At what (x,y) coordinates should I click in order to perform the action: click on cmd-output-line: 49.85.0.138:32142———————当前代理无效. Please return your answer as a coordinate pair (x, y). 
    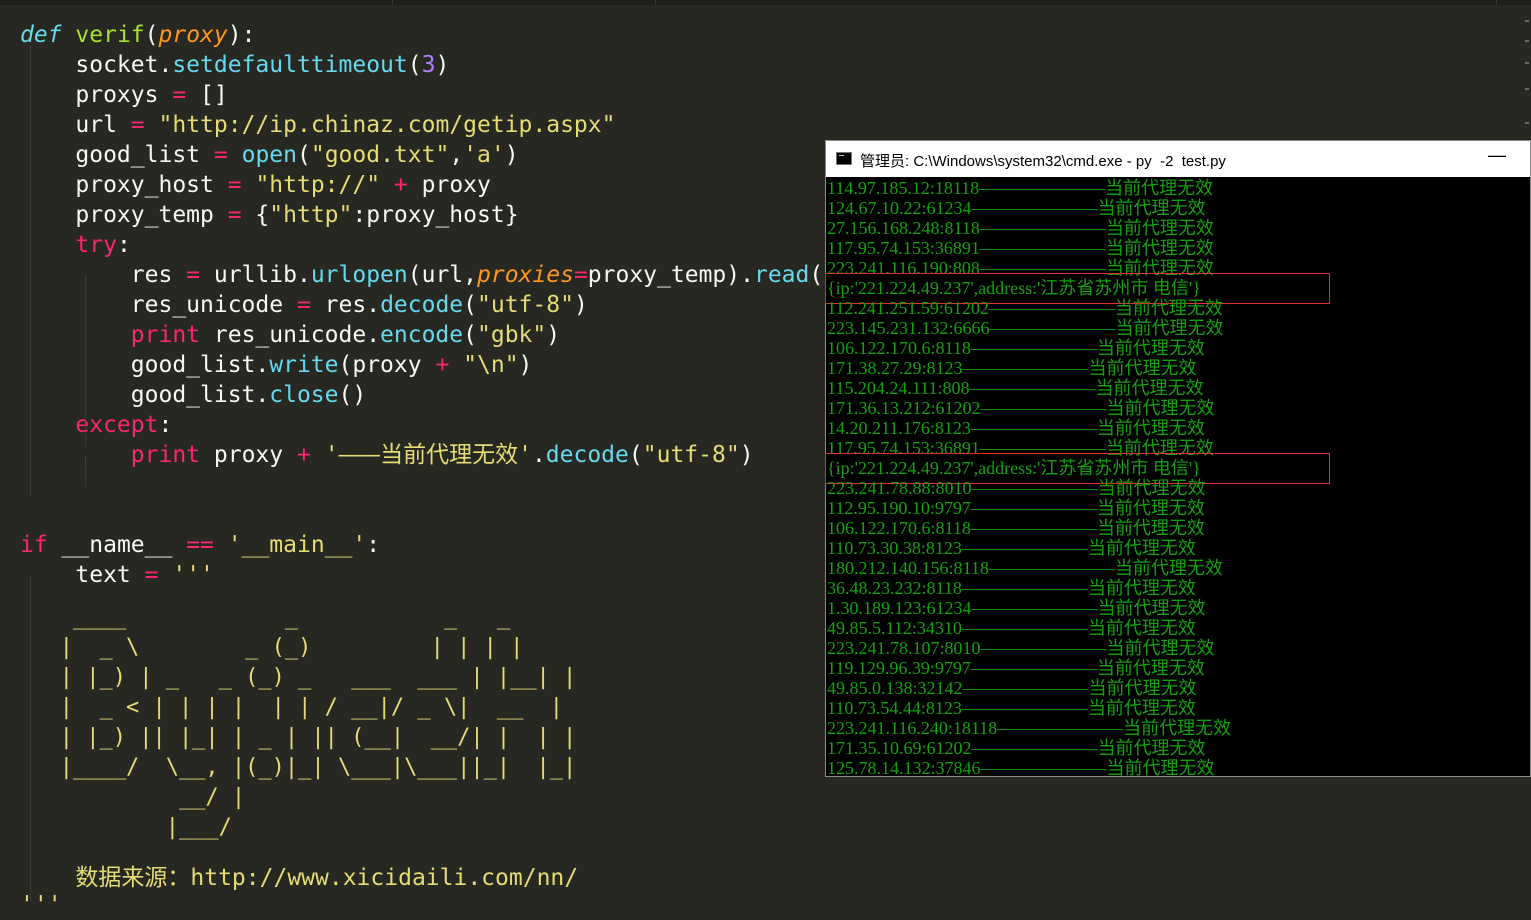
    Looking at the image, I should click on (1012, 688).